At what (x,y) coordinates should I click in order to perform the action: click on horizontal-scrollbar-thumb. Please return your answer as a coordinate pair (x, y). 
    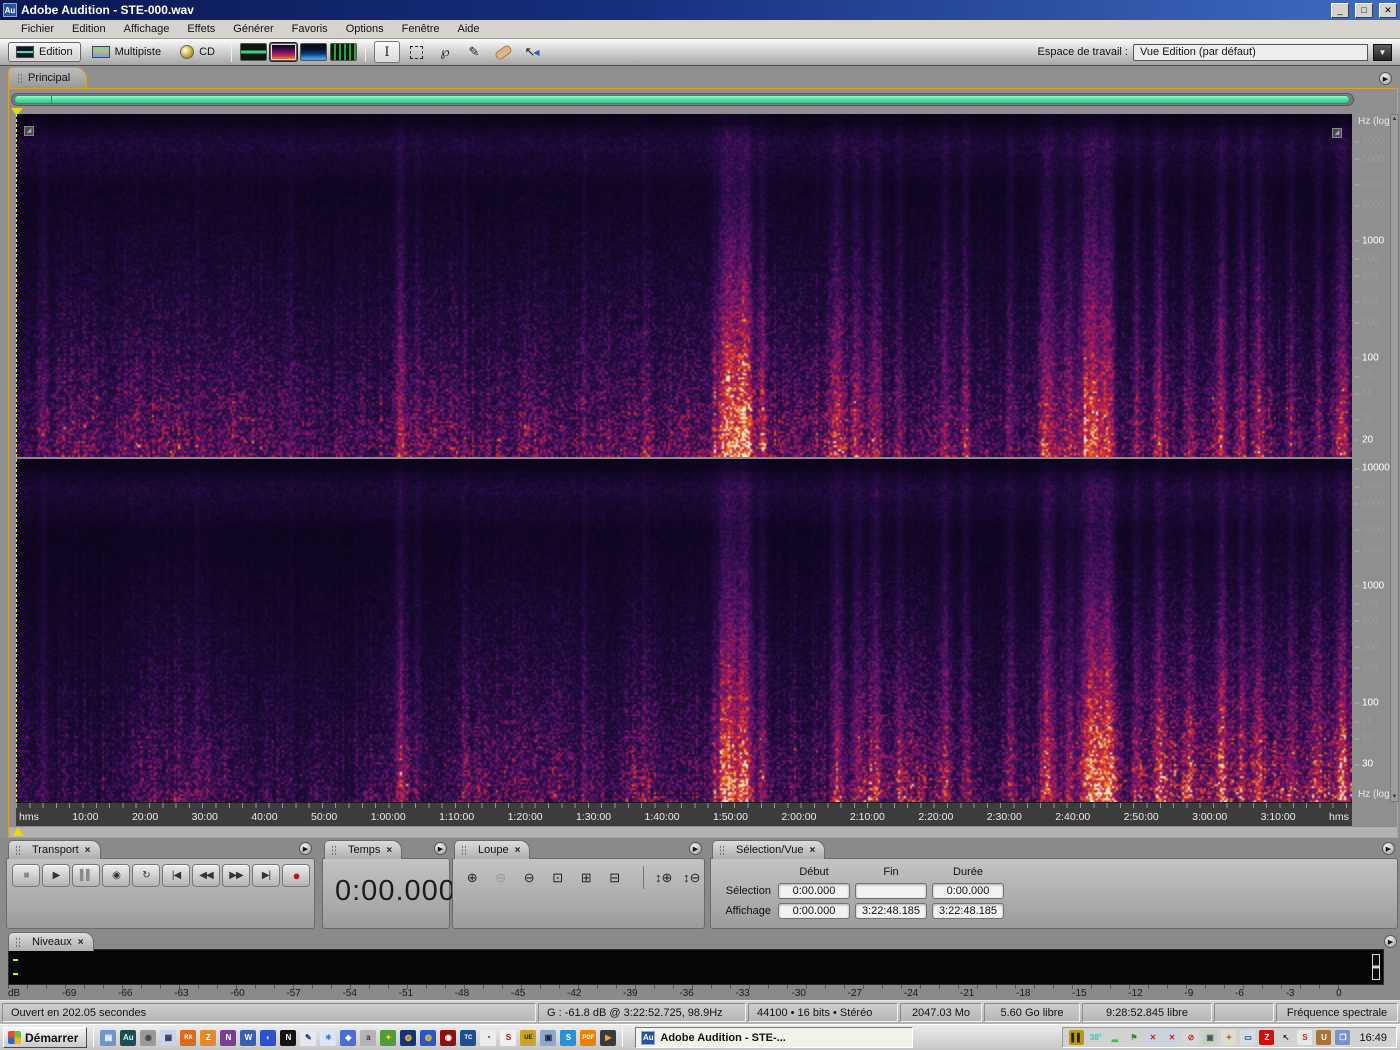
    Looking at the image, I should click on (682, 99).